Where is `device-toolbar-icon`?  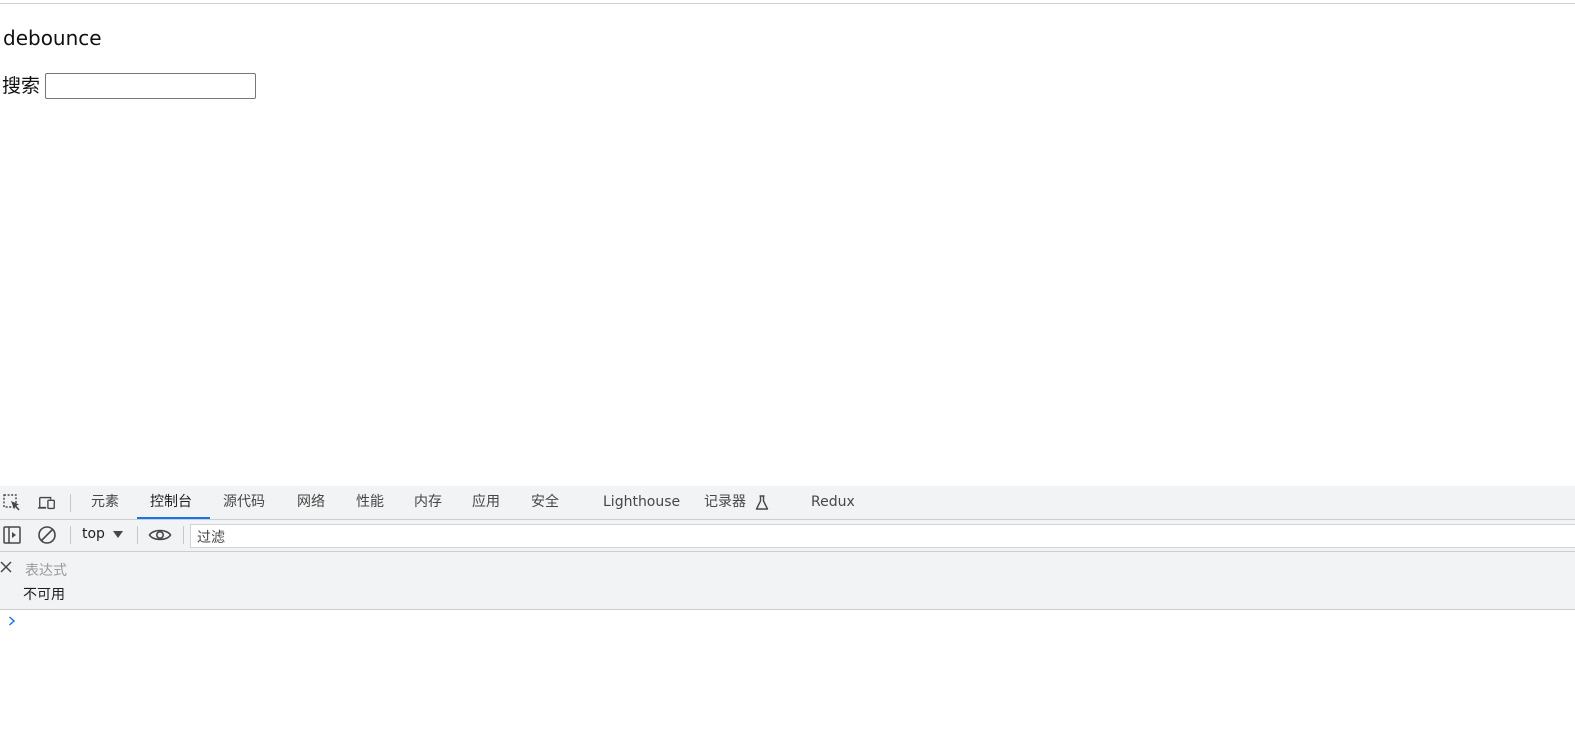
device-toolbar-icon is located at coordinates (47, 503).